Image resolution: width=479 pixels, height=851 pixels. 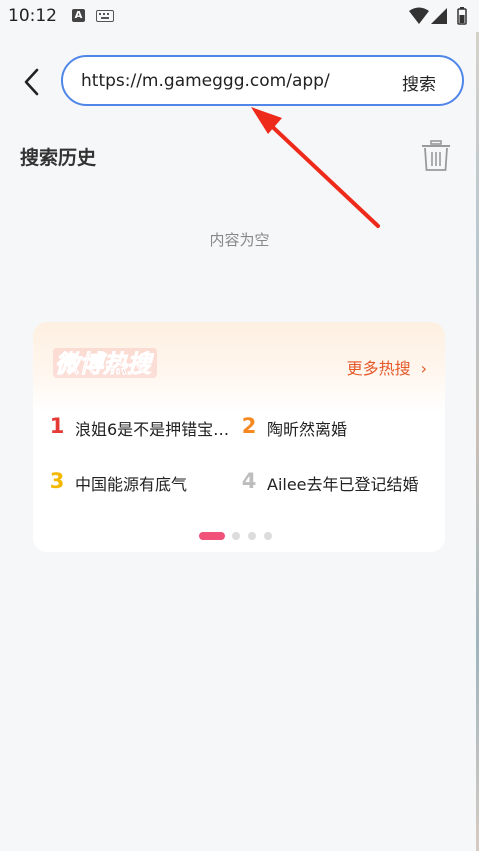 What do you see at coordinates (57, 481) in the screenshot?
I see `hot-rank: 3` at bounding box center [57, 481].